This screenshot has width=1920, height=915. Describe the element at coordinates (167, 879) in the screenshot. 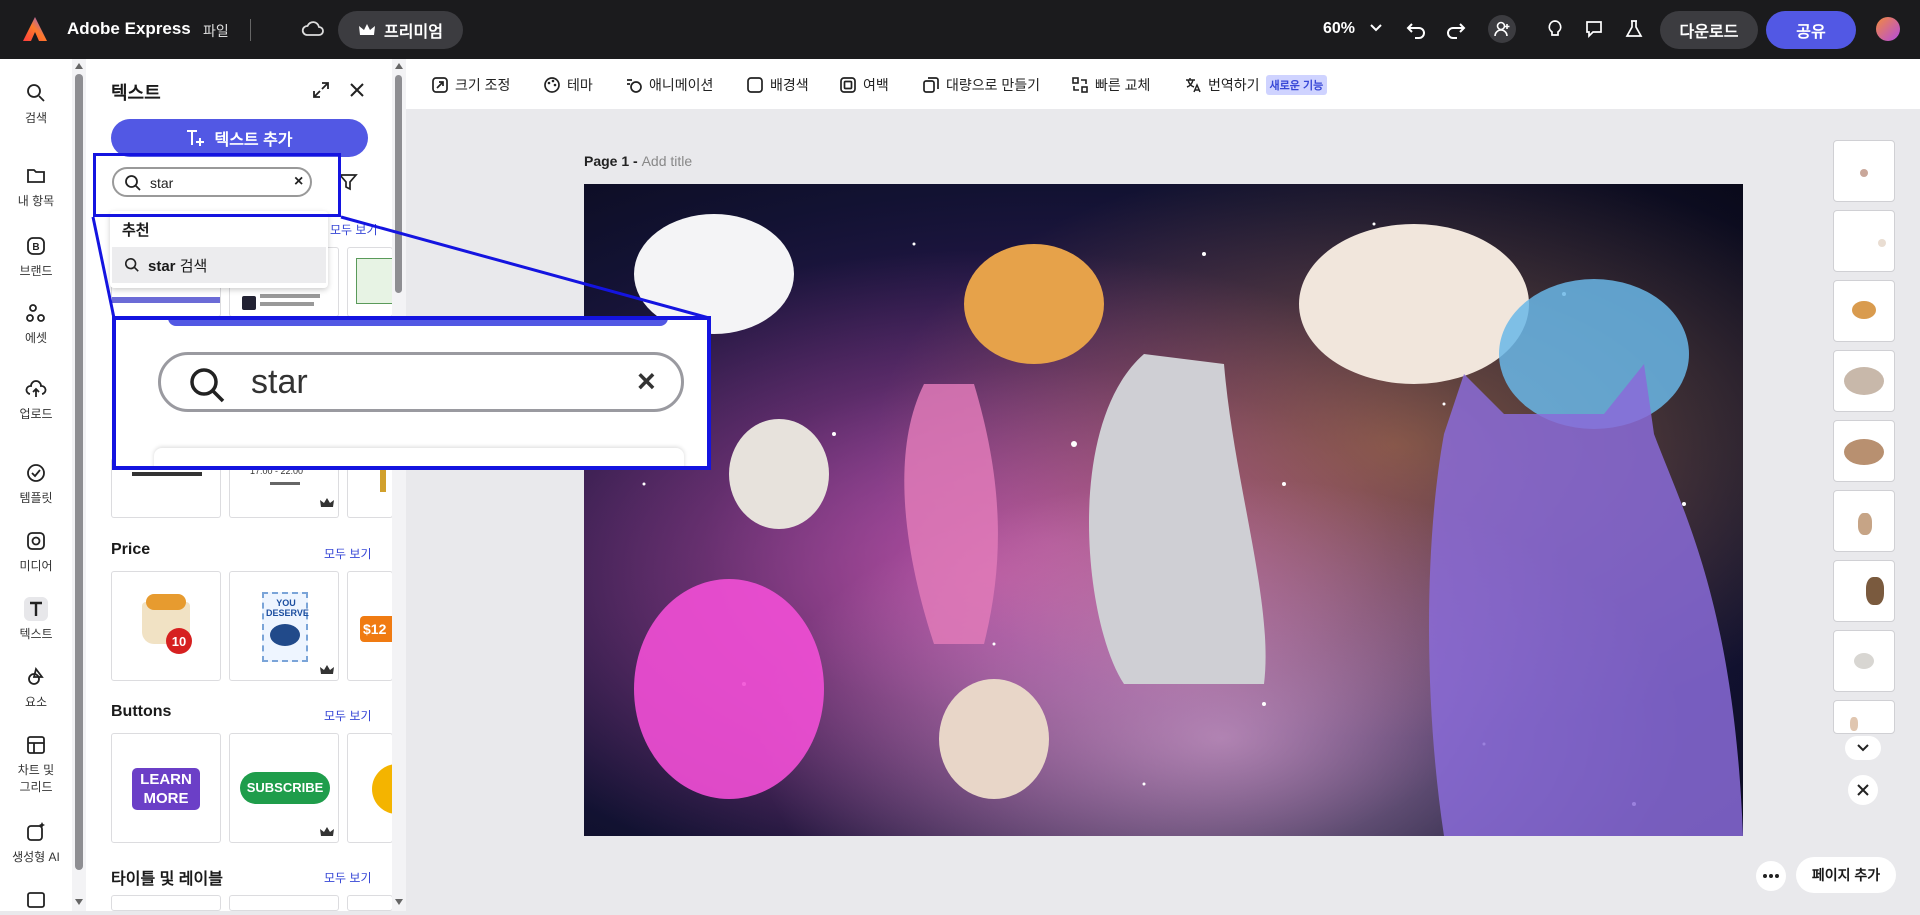

I see `section-title-titles-labels: 타이틀 및 레이블` at that location.